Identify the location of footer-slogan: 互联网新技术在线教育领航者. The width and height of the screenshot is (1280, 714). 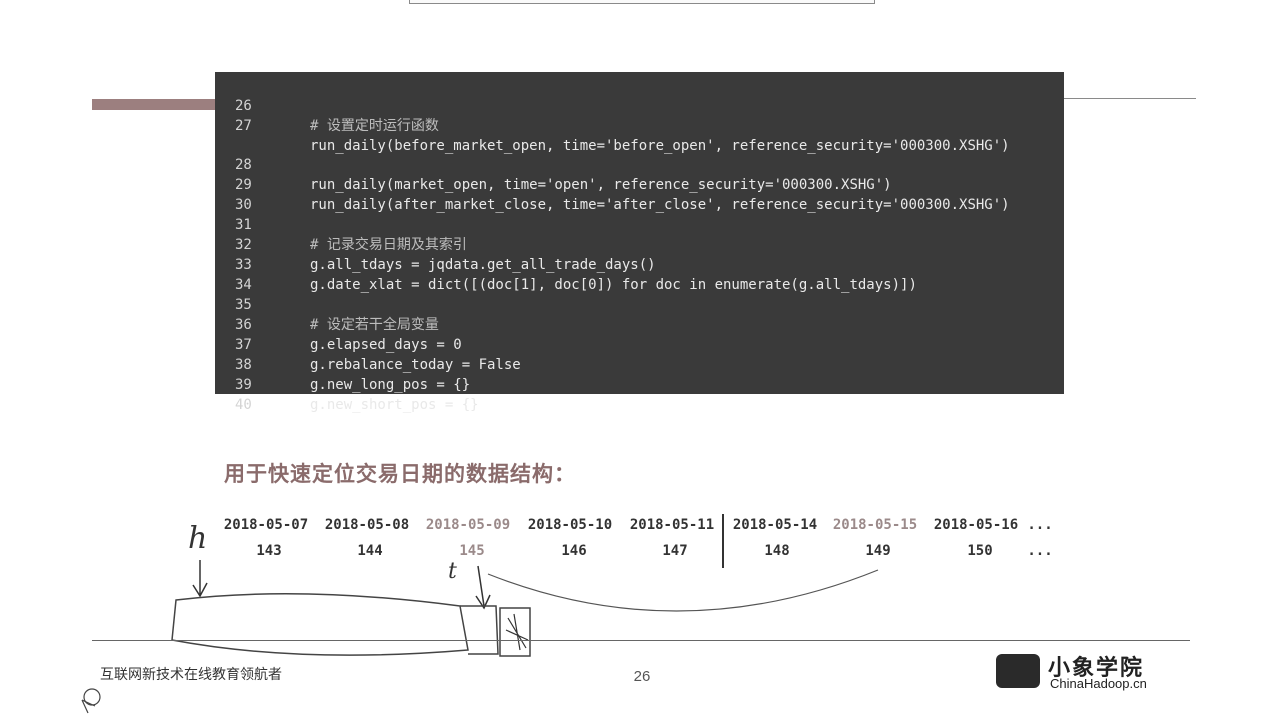
(191, 675).